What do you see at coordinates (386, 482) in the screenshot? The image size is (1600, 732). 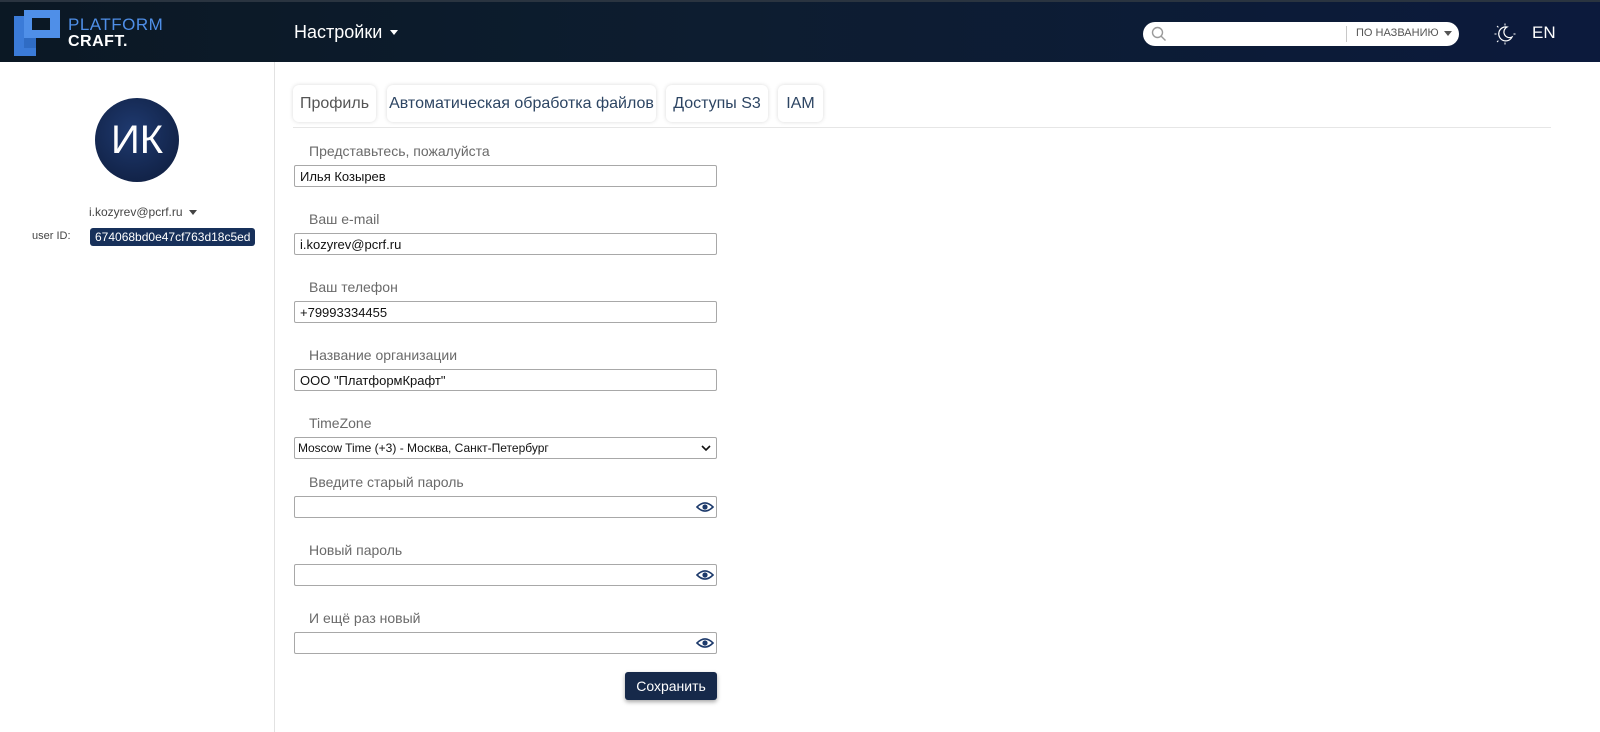 I see `old-password-label: Введите старый пароль` at bounding box center [386, 482].